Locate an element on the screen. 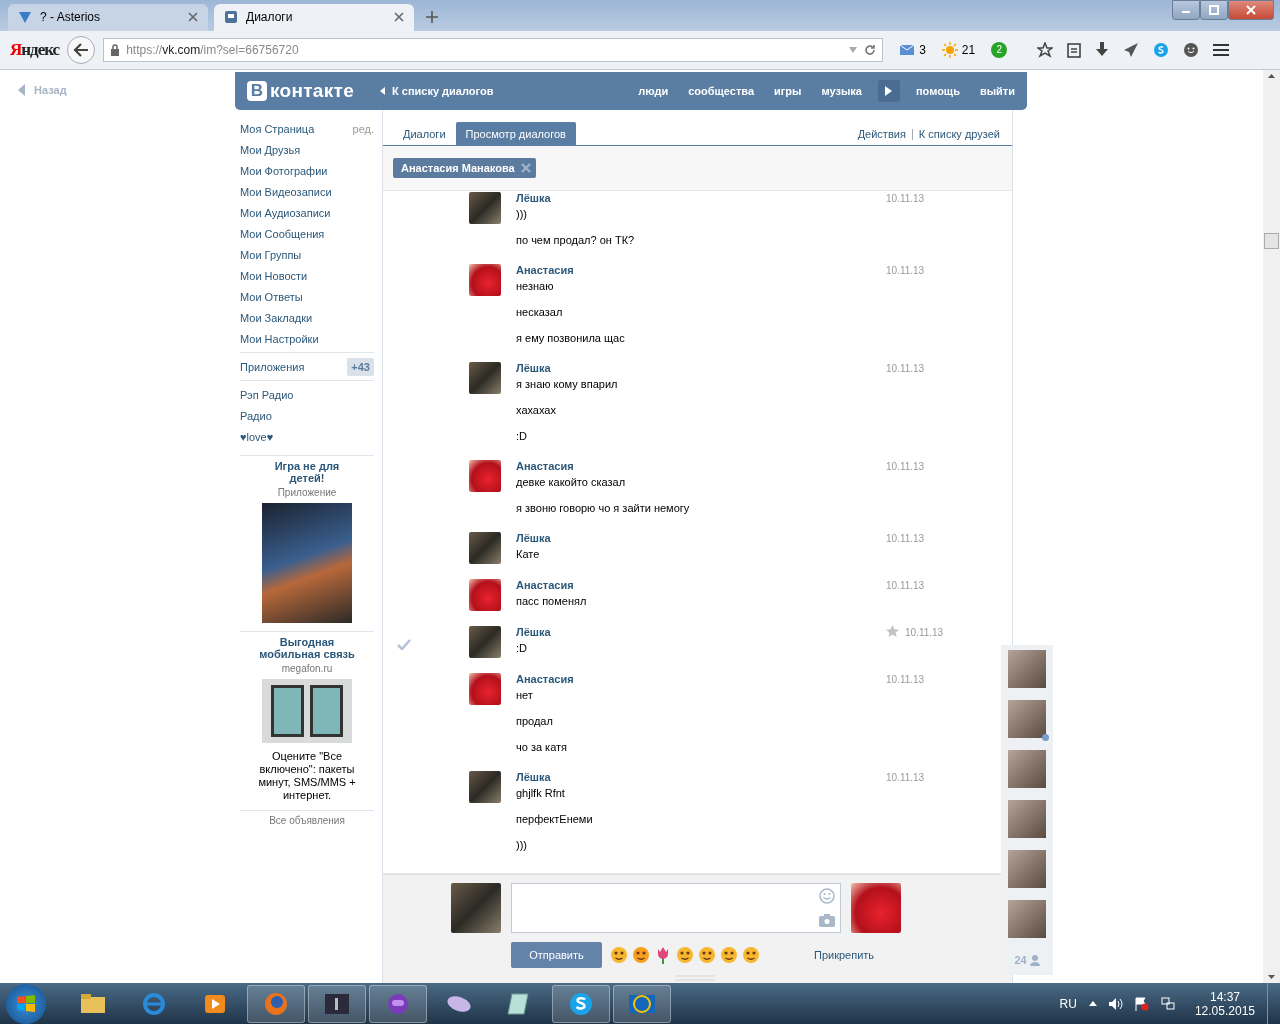 The height and width of the screenshot is (1024, 1280). ad-title: Выгодная мобильная связь is located at coordinates (307, 648).